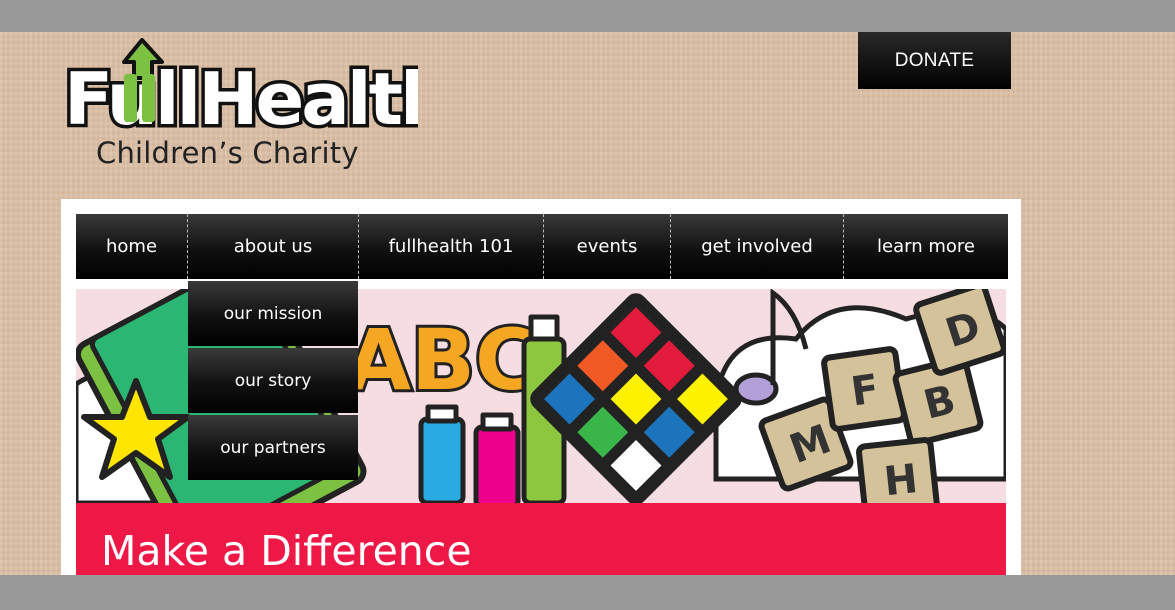  What do you see at coordinates (606, 246) in the screenshot?
I see `nav-item-events: events` at bounding box center [606, 246].